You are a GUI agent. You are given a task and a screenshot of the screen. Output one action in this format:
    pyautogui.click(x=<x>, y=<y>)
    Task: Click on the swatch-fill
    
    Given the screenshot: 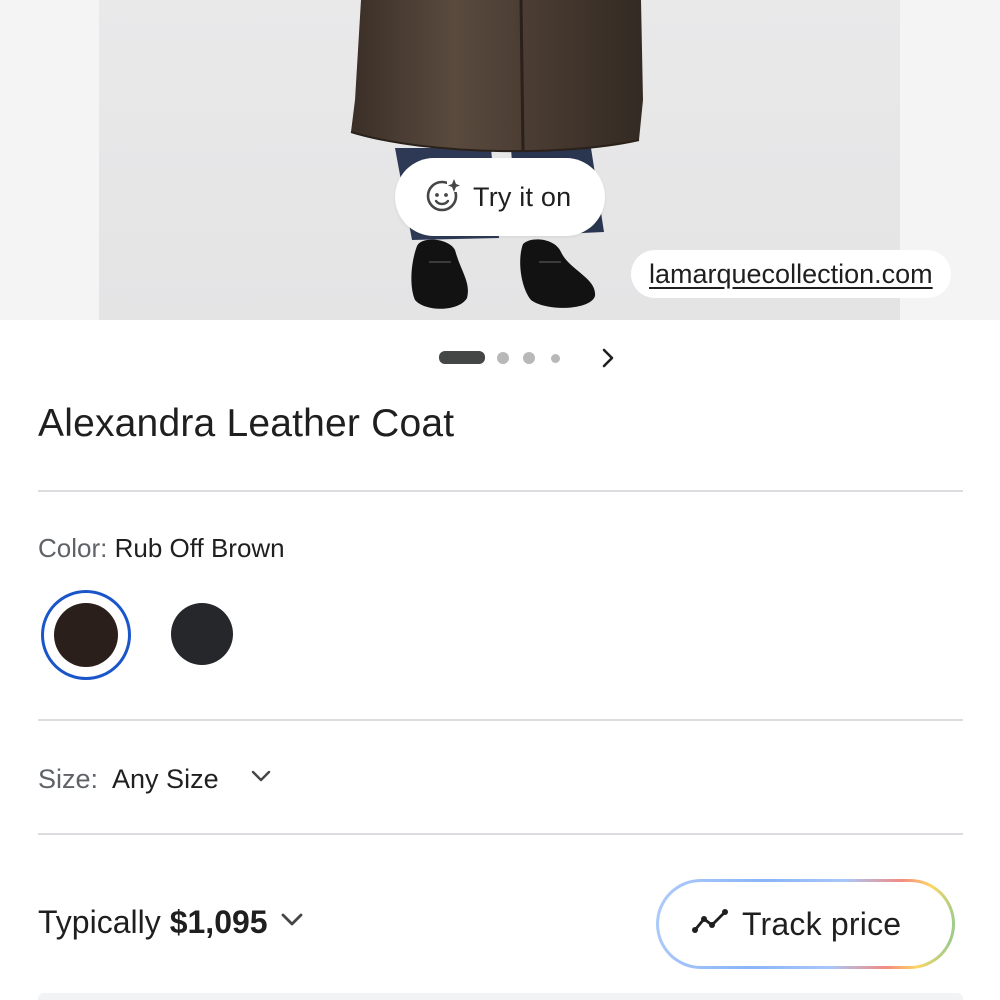 What is the action you would take?
    pyautogui.click(x=86, y=635)
    